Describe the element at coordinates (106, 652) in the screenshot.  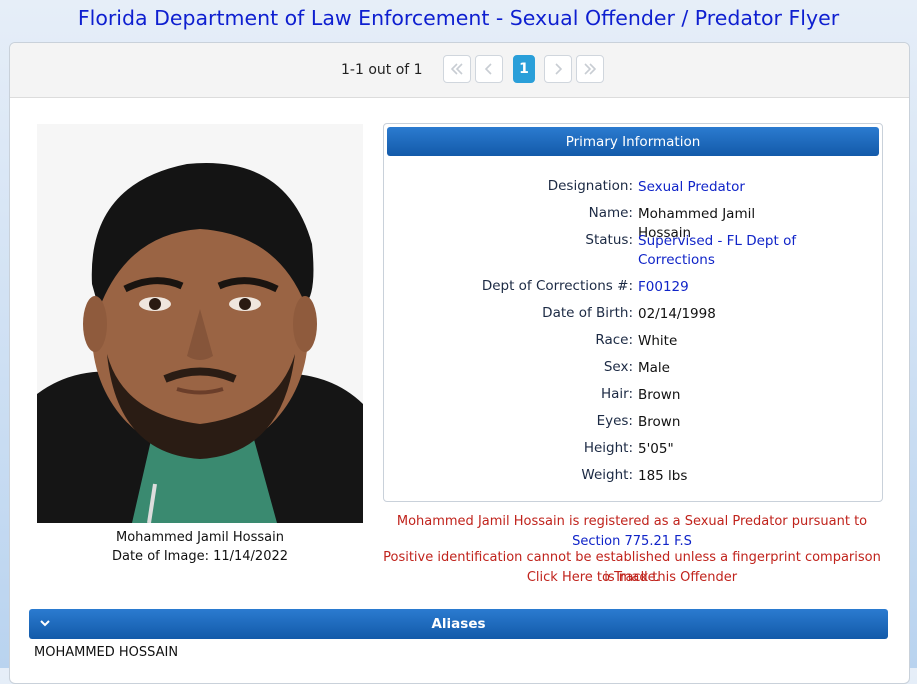
I see `alias-item: MOHAMMED HOSSAIN` at that location.